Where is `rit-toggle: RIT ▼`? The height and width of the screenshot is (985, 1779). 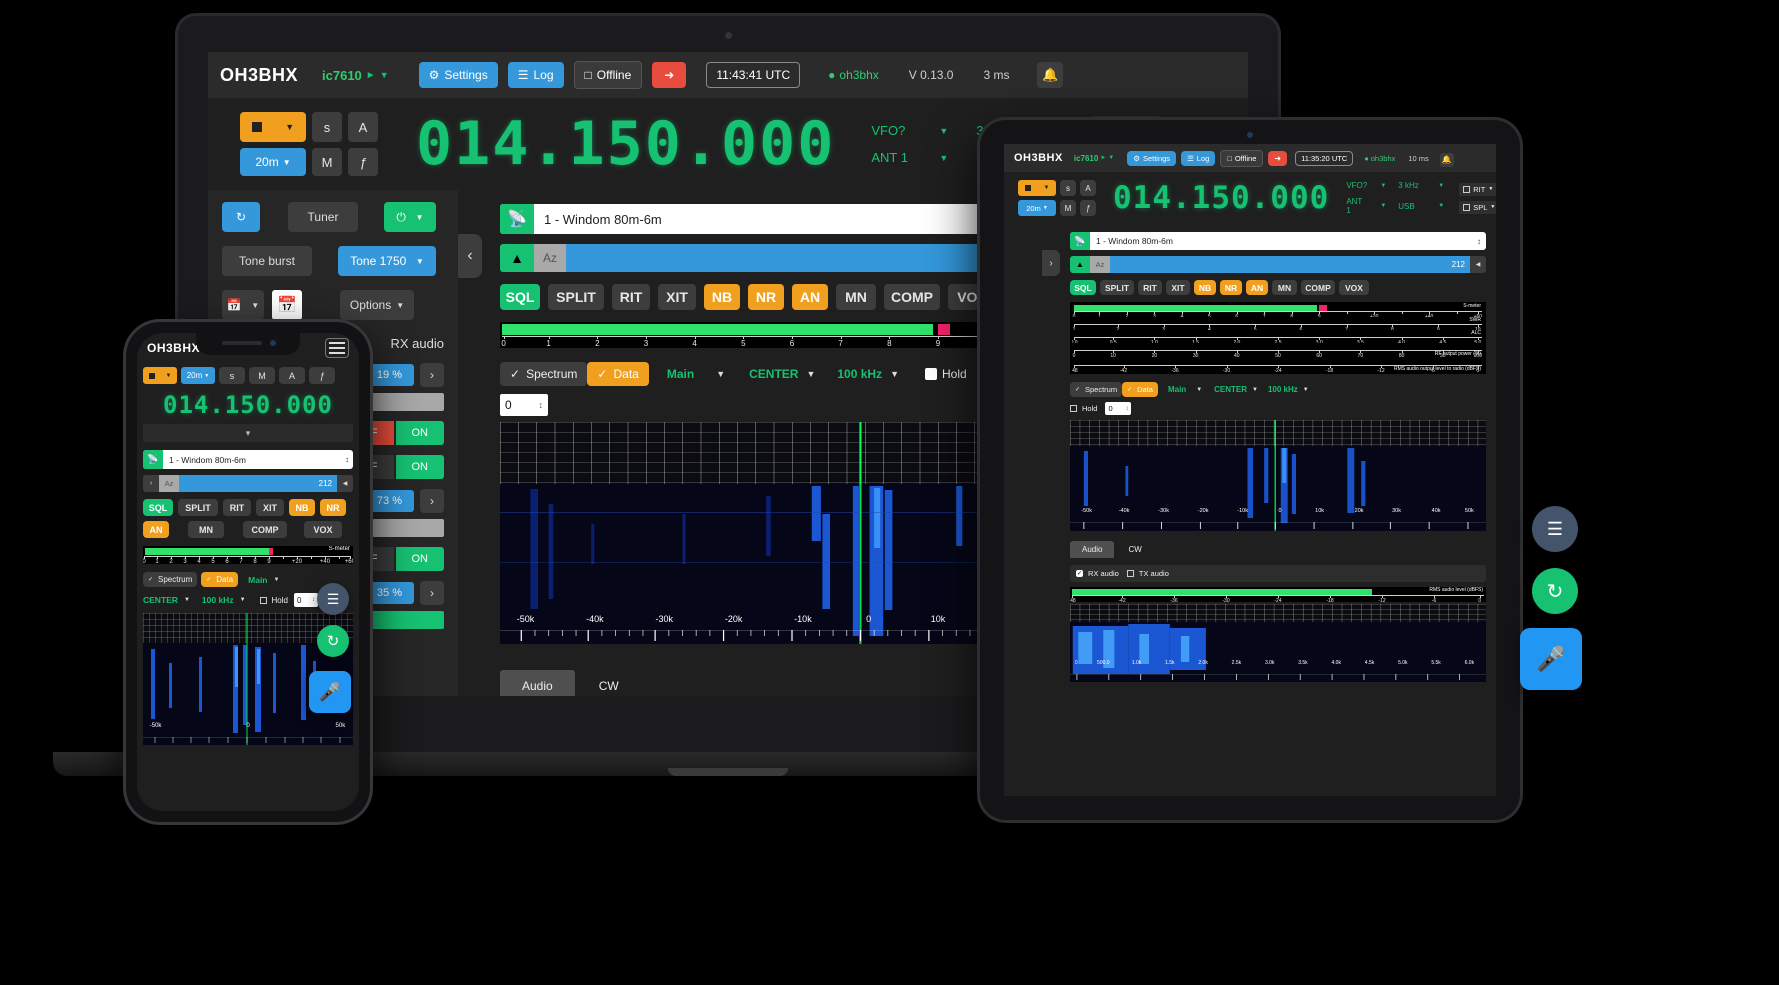 rit-toggle: RIT ▼ is located at coordinates (1477, 189).